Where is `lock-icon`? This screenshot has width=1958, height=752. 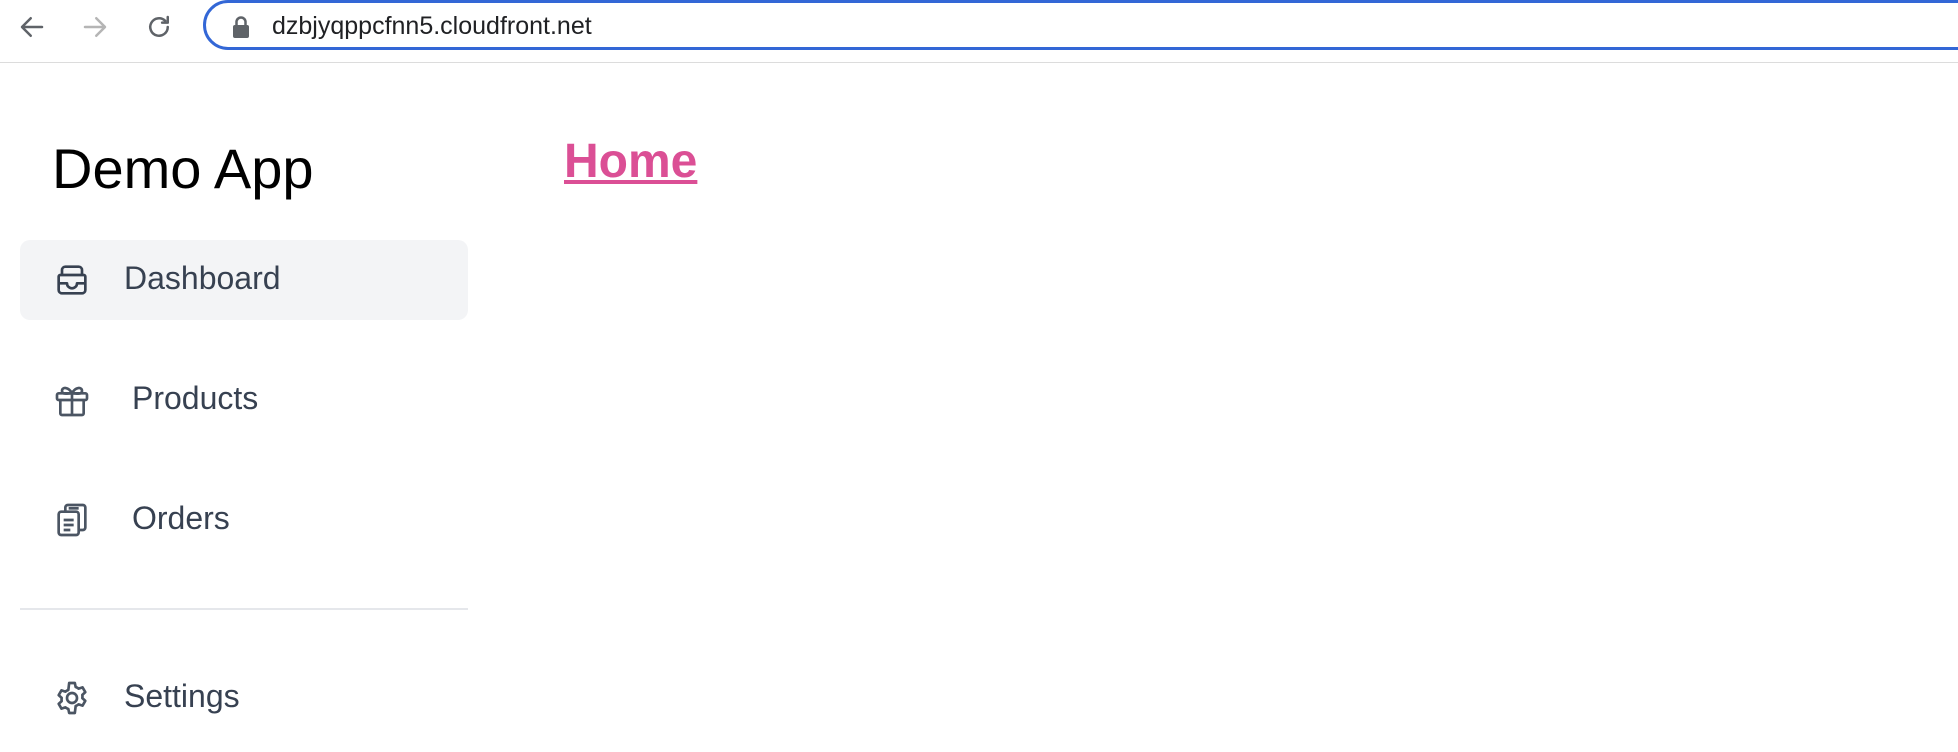
lock-icon is located at coordinates (241, 27).